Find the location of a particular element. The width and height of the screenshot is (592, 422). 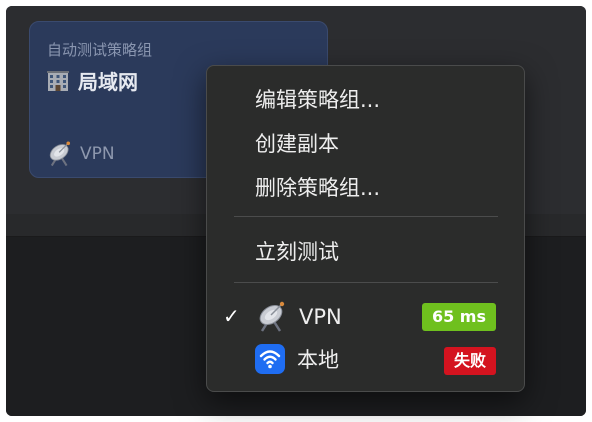

latency-badge: 65 ms is located at coordinates (458, 317).